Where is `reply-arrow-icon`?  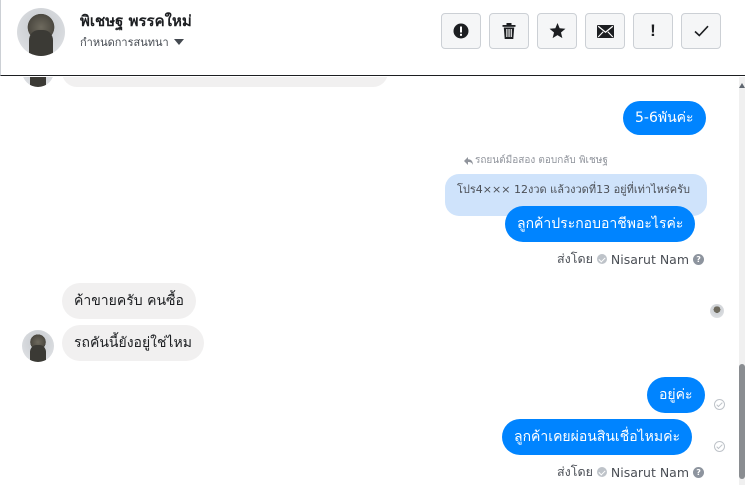
reply-arrow-icon is located at coordinates (468, 160).